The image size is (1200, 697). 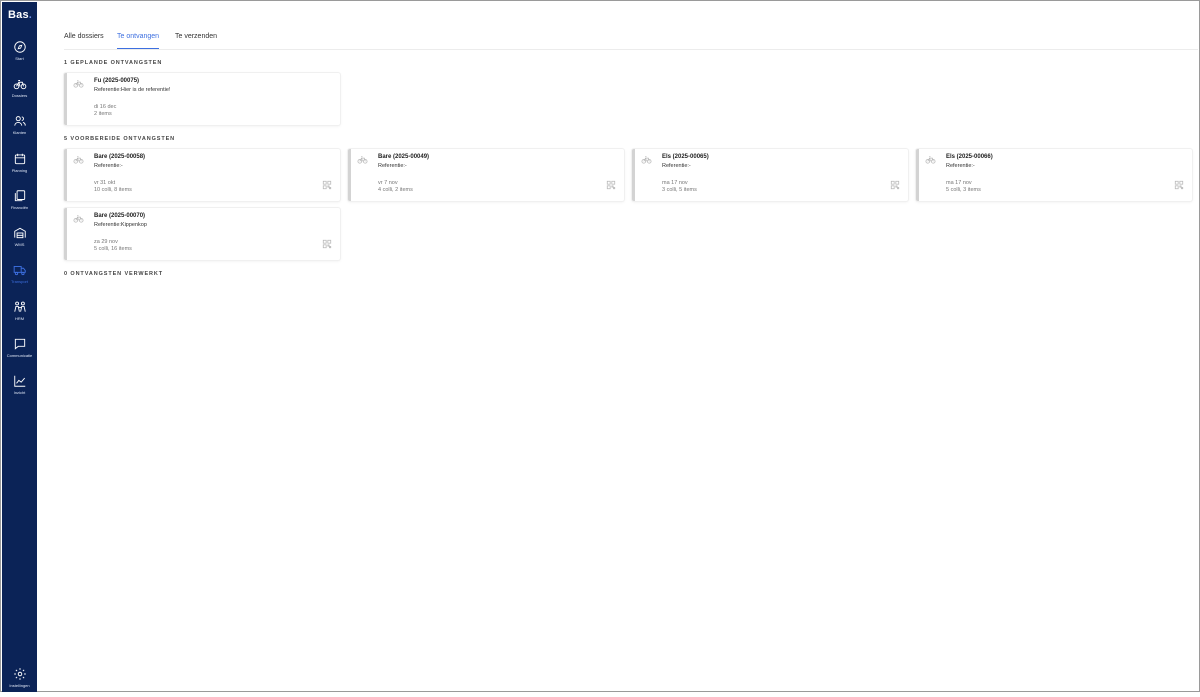 What do you see at coordinates (138, 41) in the screenshot?
I see `tab-te-ontvangen: Te ontvangen` at bounding box center [138, 41].